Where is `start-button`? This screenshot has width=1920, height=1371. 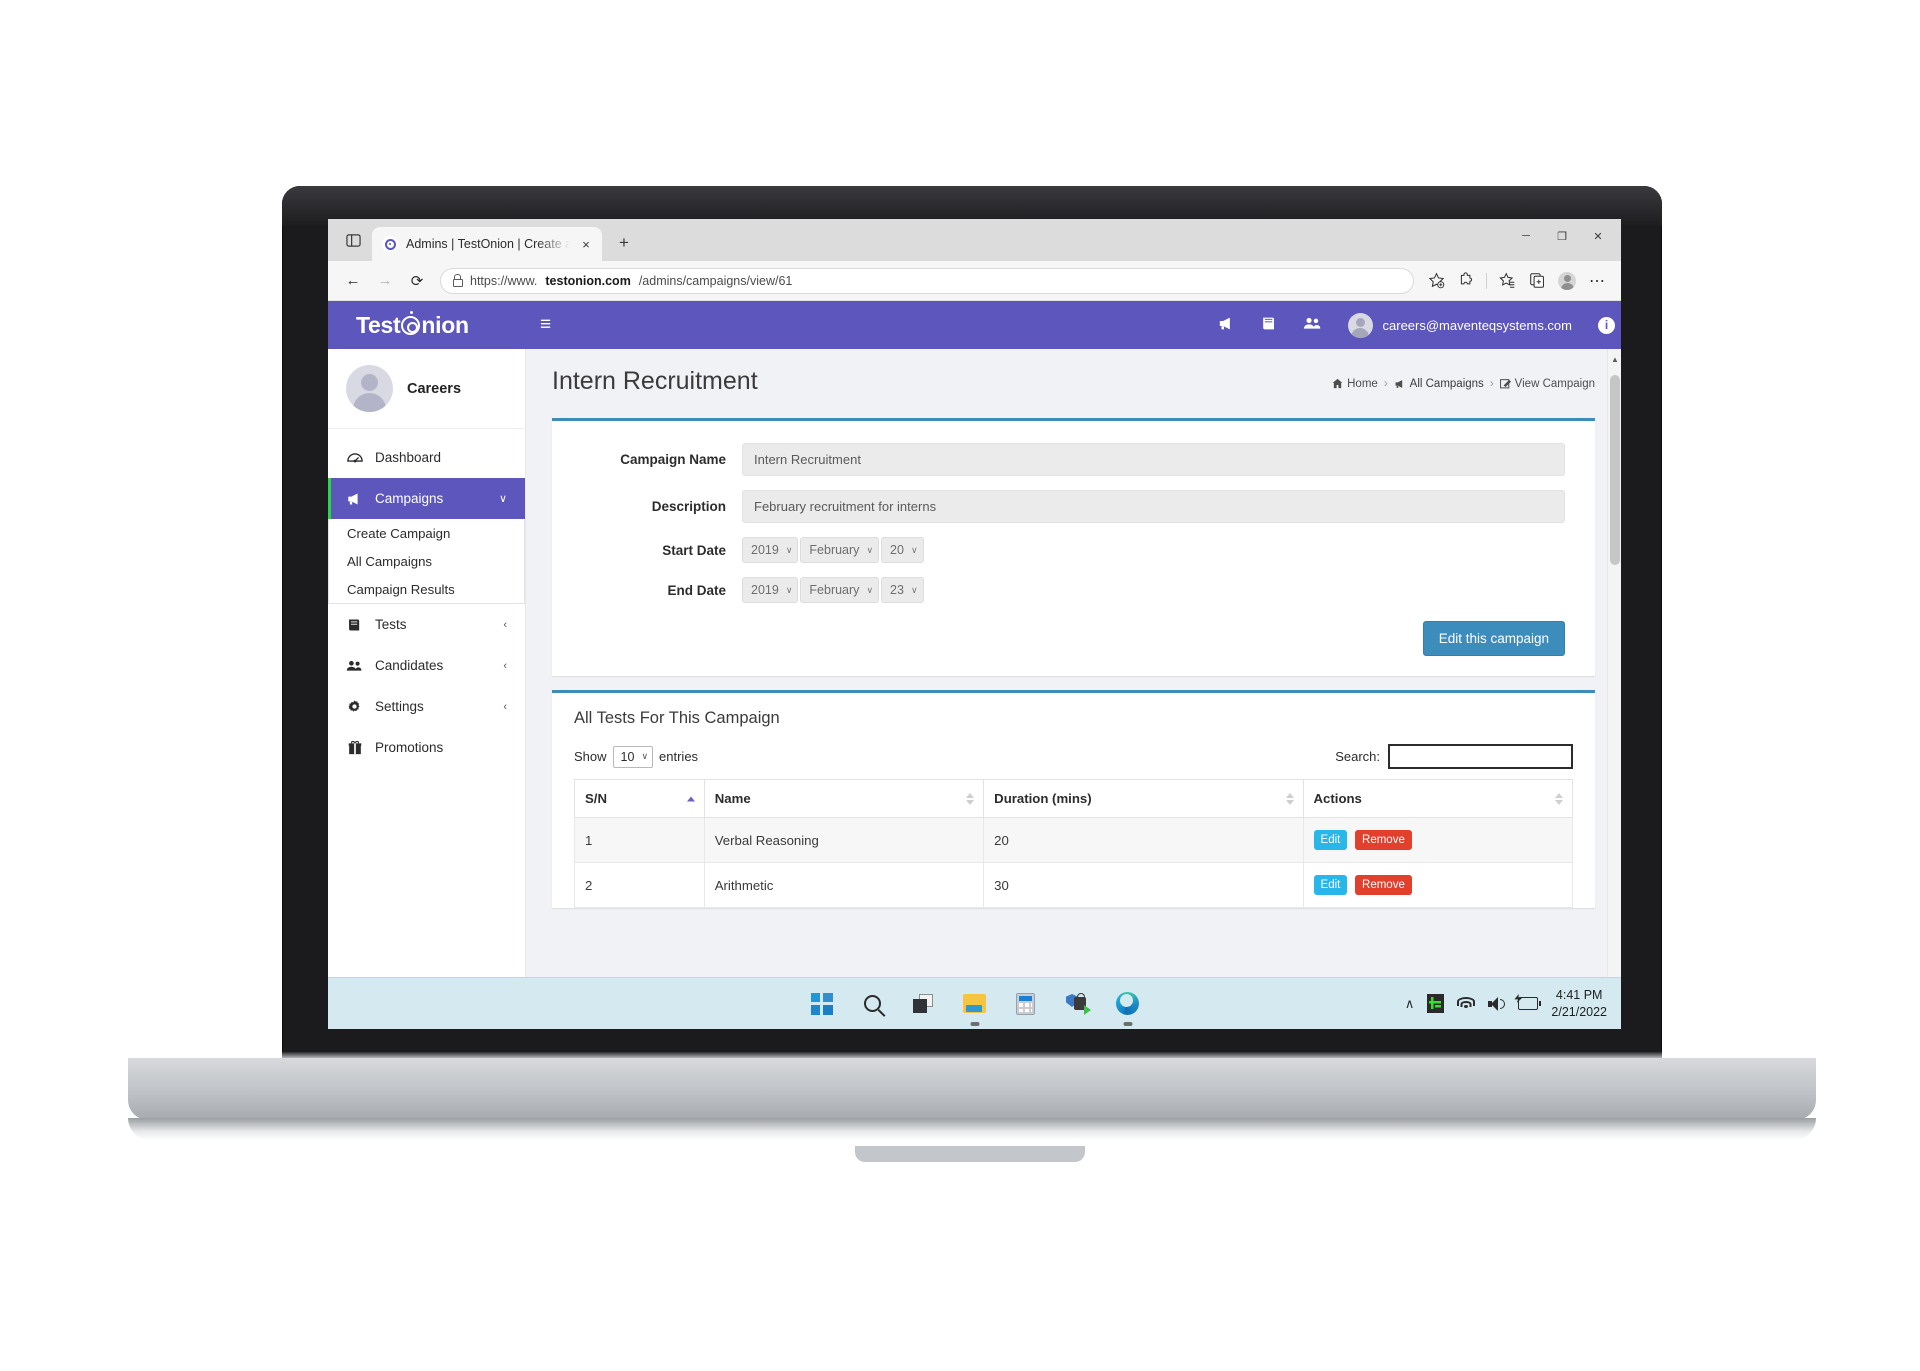
start-button is located at coordinates (822, 1004).